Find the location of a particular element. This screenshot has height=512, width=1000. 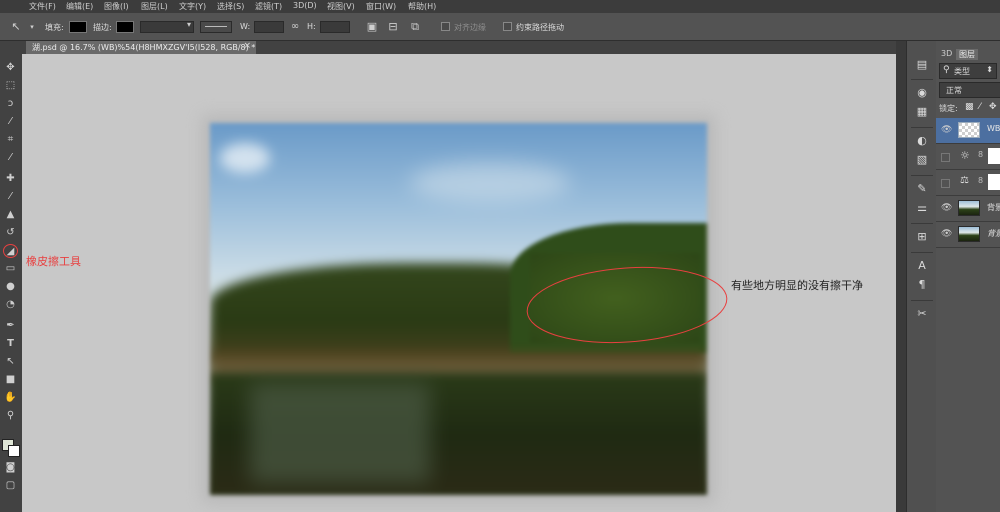

stroke-label: 描边: is located at coordinates (102, 27).